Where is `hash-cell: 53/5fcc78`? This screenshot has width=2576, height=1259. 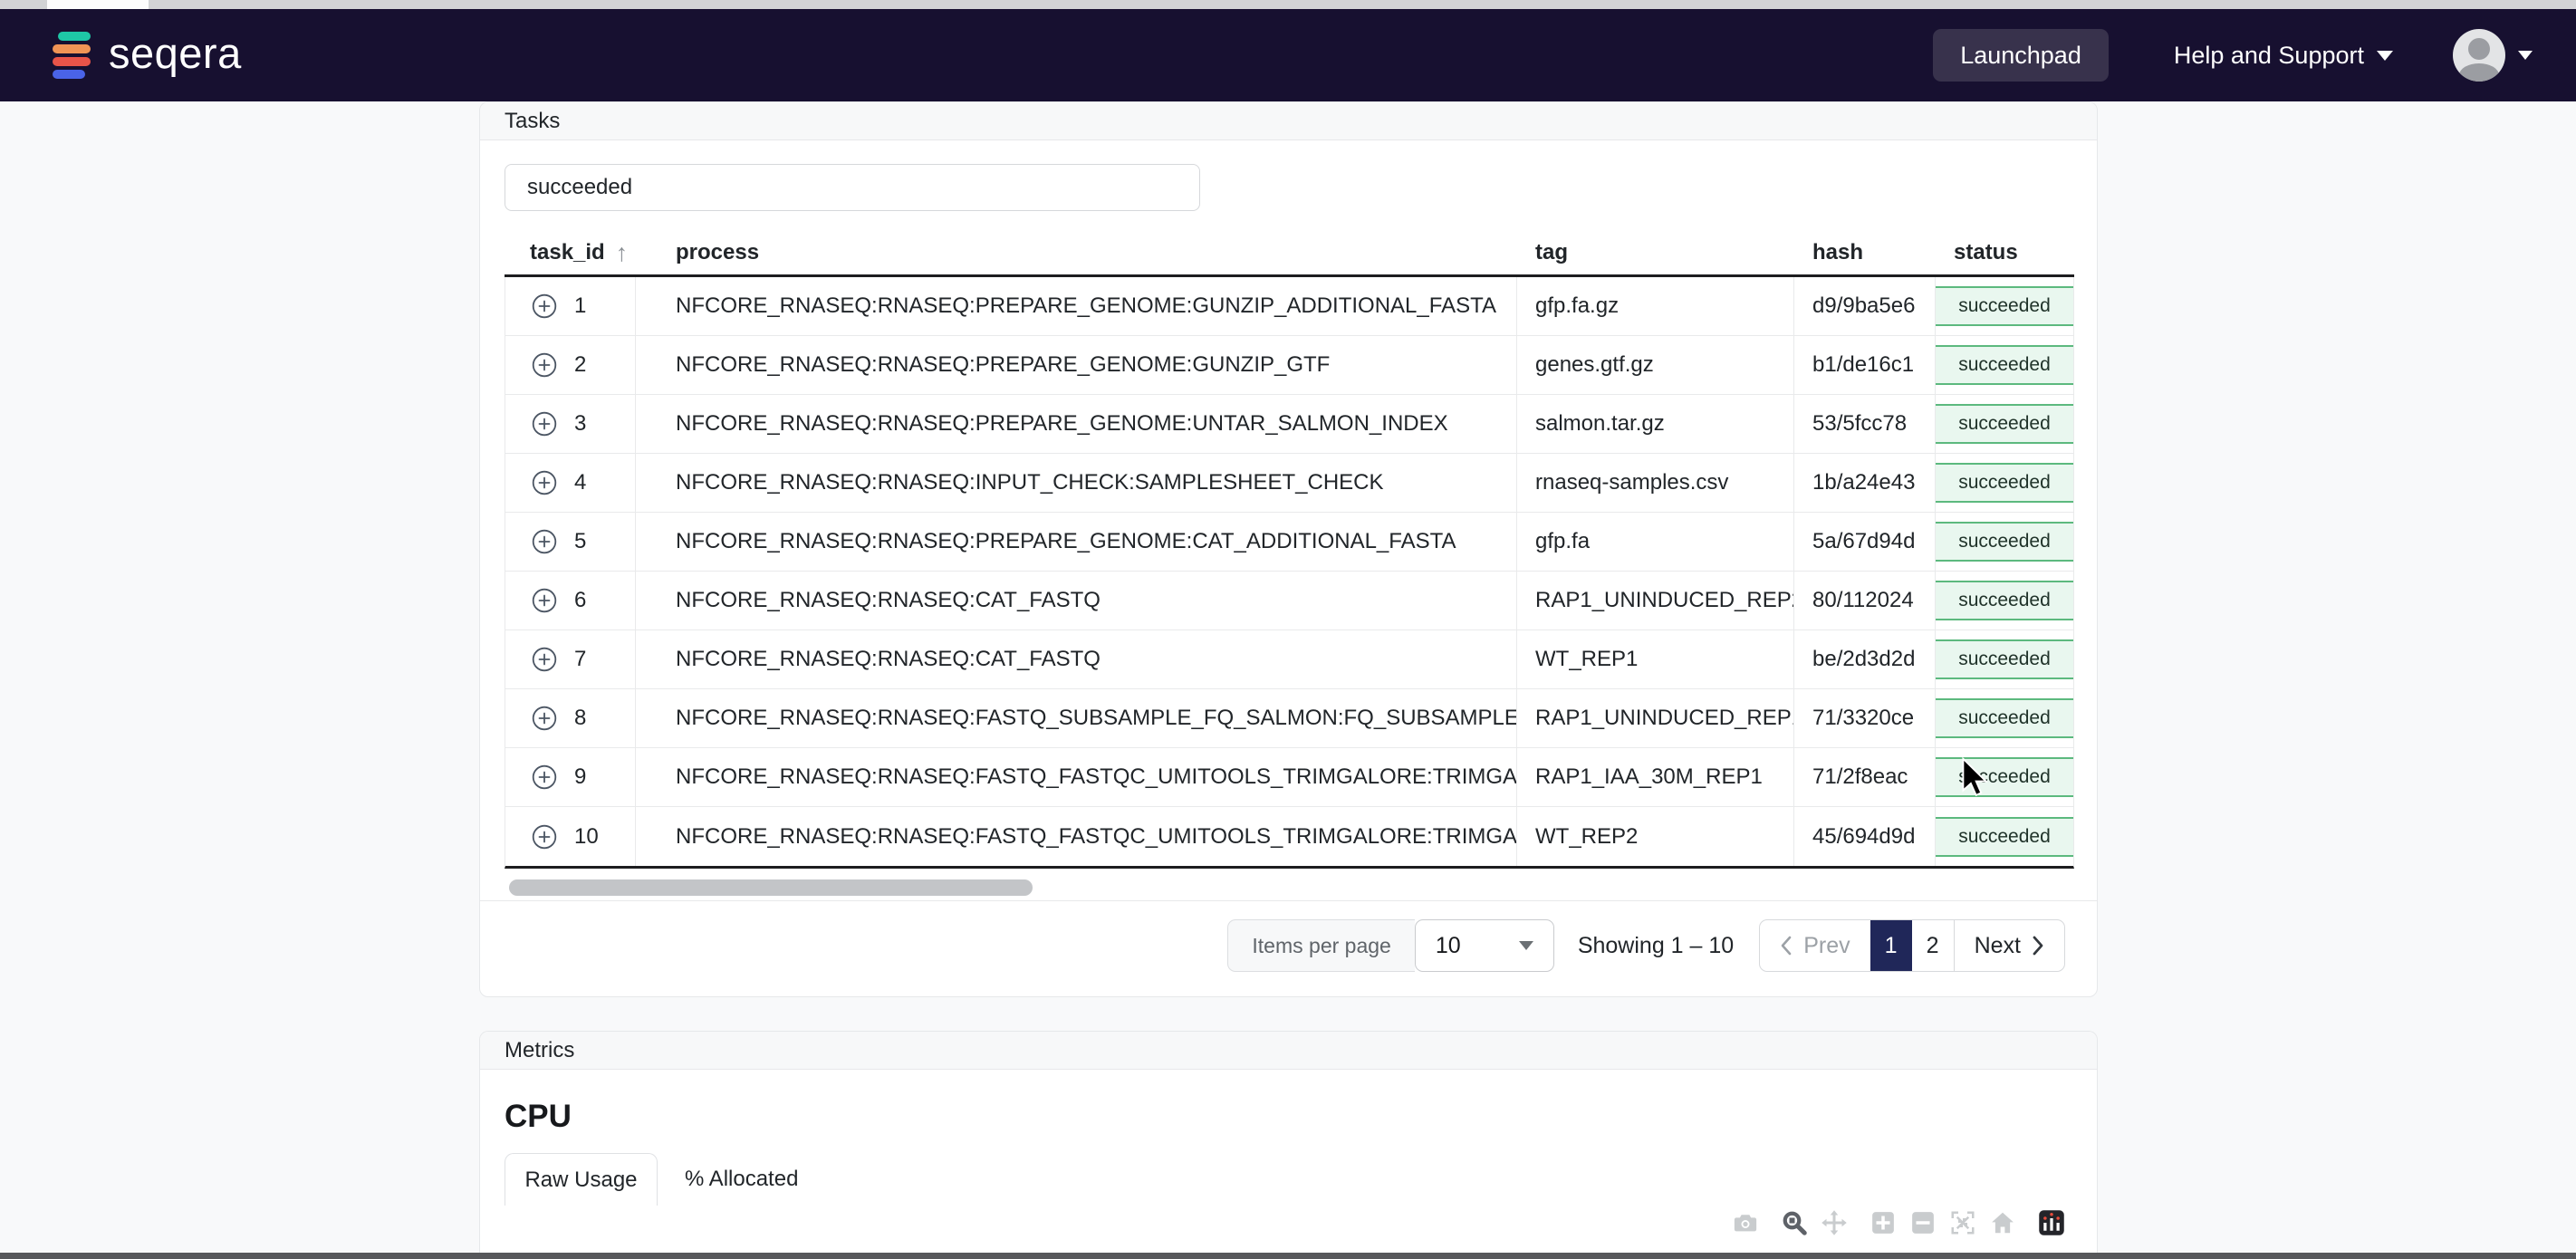
hash-cell: 53/5fcc78 is located at coordinates (1865, 424).